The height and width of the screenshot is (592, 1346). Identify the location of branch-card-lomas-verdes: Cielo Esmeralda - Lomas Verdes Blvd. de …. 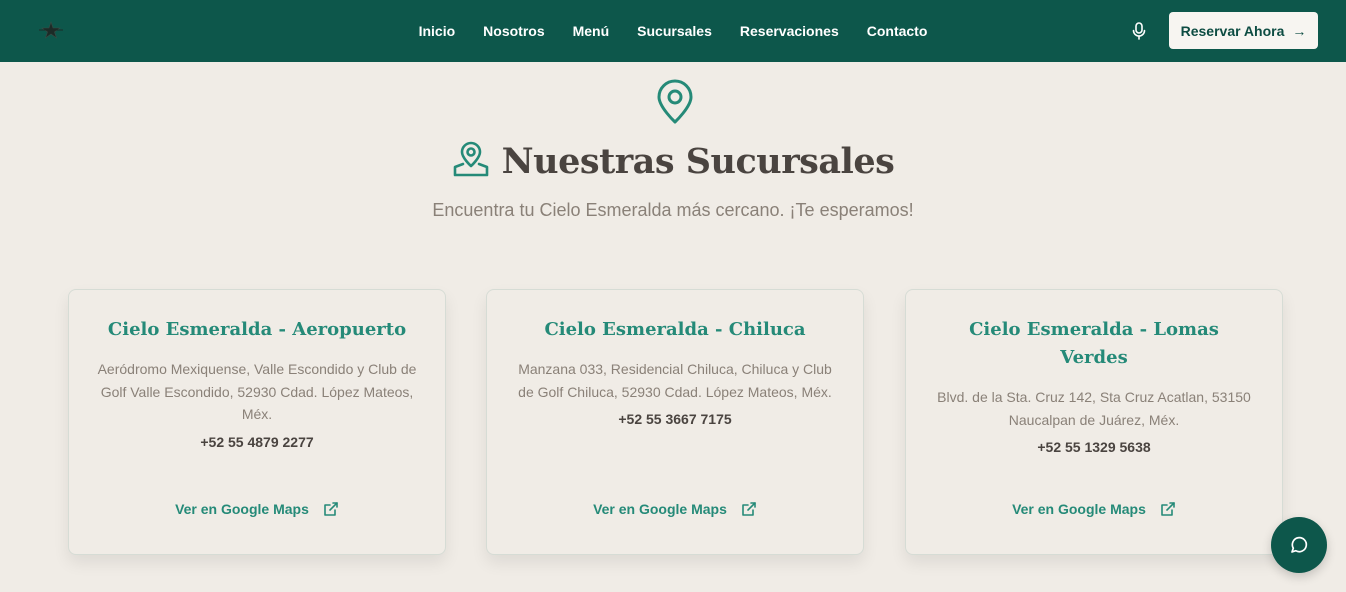
(1094, 422).